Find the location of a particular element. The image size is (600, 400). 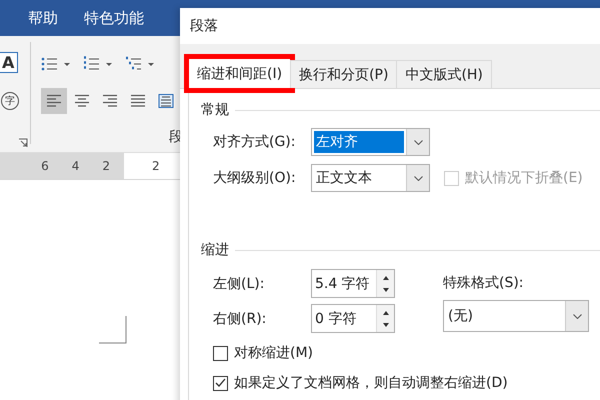

field-label: 大纲级别(O): is located at coordinates (255, 178).